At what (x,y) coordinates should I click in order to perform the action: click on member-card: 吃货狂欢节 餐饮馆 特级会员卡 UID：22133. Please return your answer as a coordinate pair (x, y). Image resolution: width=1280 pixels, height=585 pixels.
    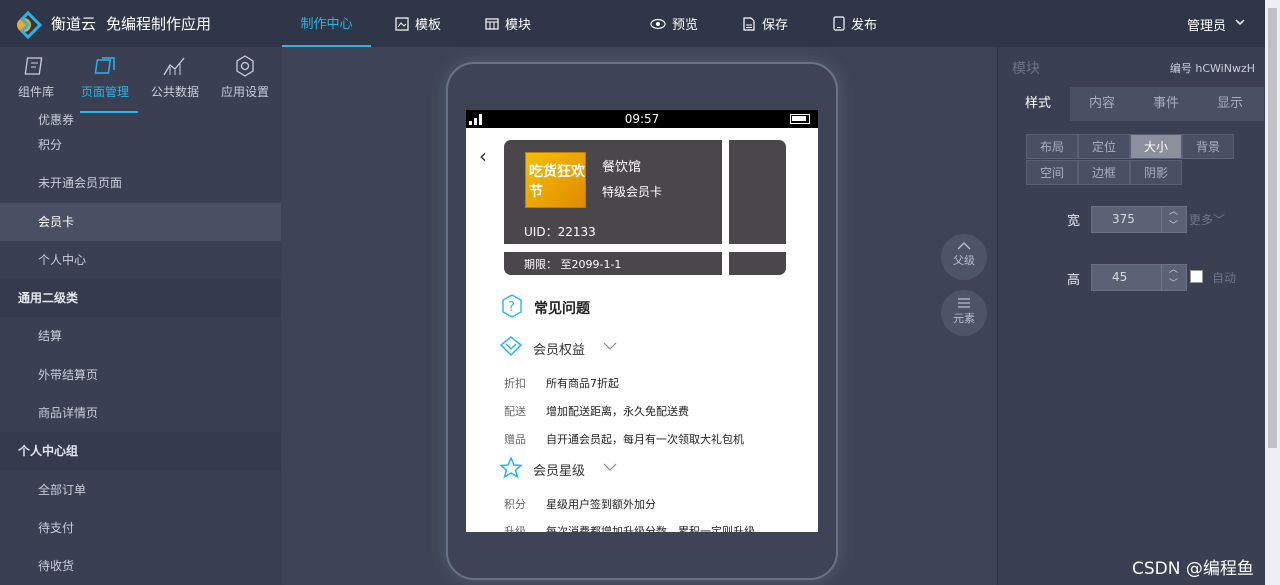
    Looking at the image, I should click on (613, 192).